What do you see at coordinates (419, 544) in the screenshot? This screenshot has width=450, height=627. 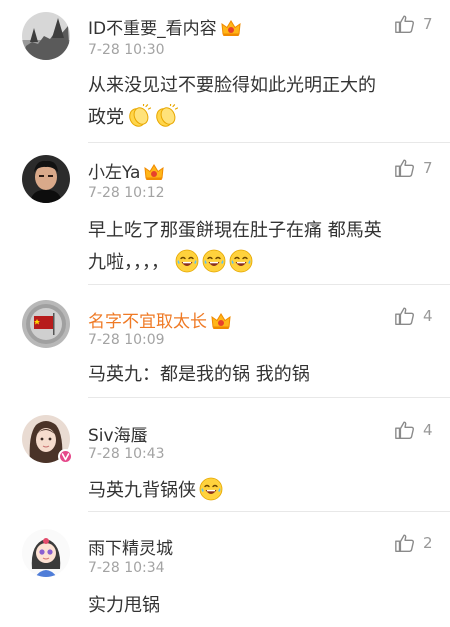 I see `like-button: 2` at bounding box center [419, 544].